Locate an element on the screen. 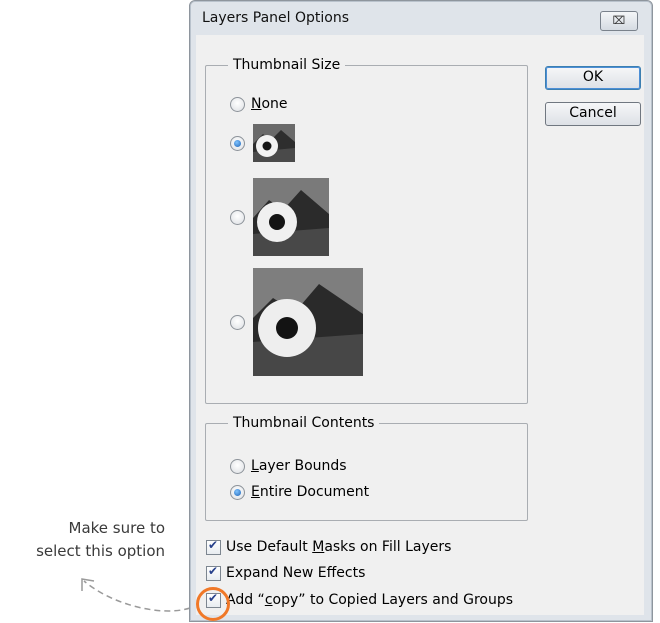 The width and height of the screenshot is (660, 623). thumbnail-medium-radio is located at coordinates (237, 217).